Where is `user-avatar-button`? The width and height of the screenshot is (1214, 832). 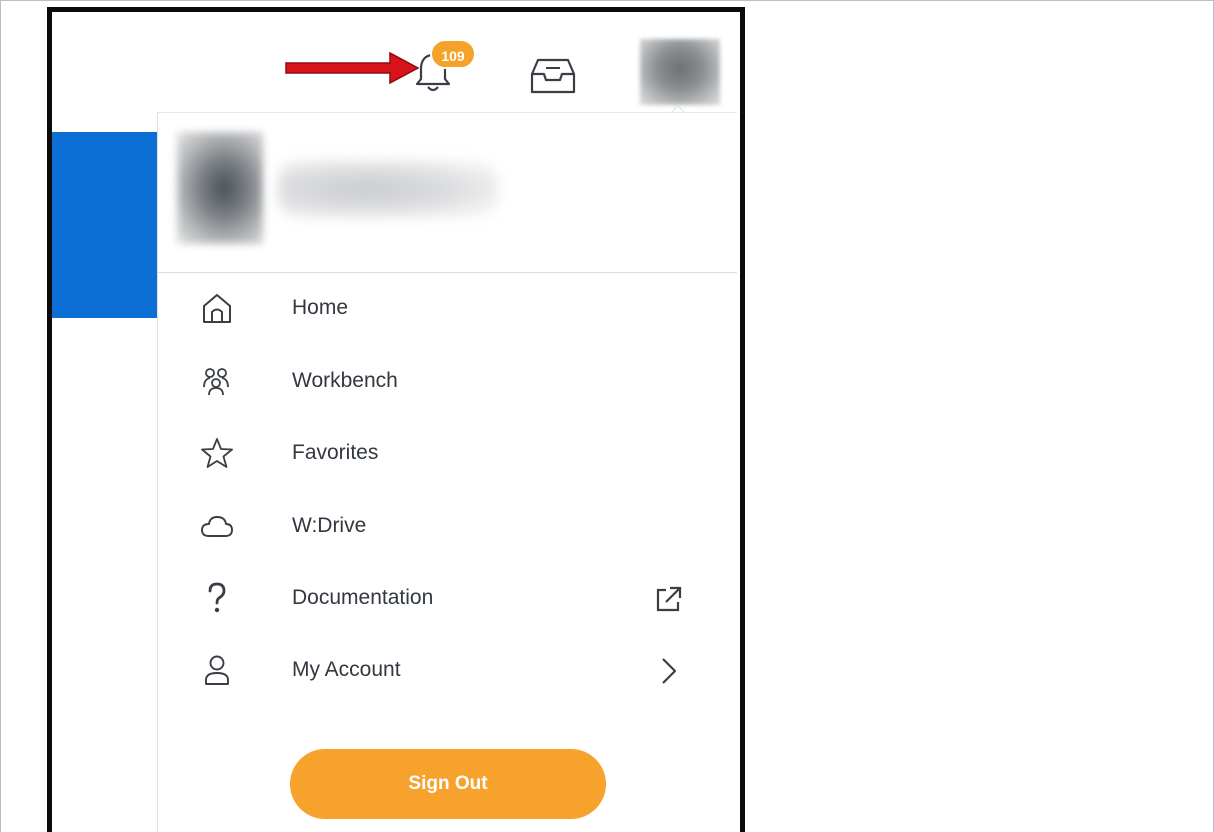 user-avatar-button is located at coordinates (680, 72).